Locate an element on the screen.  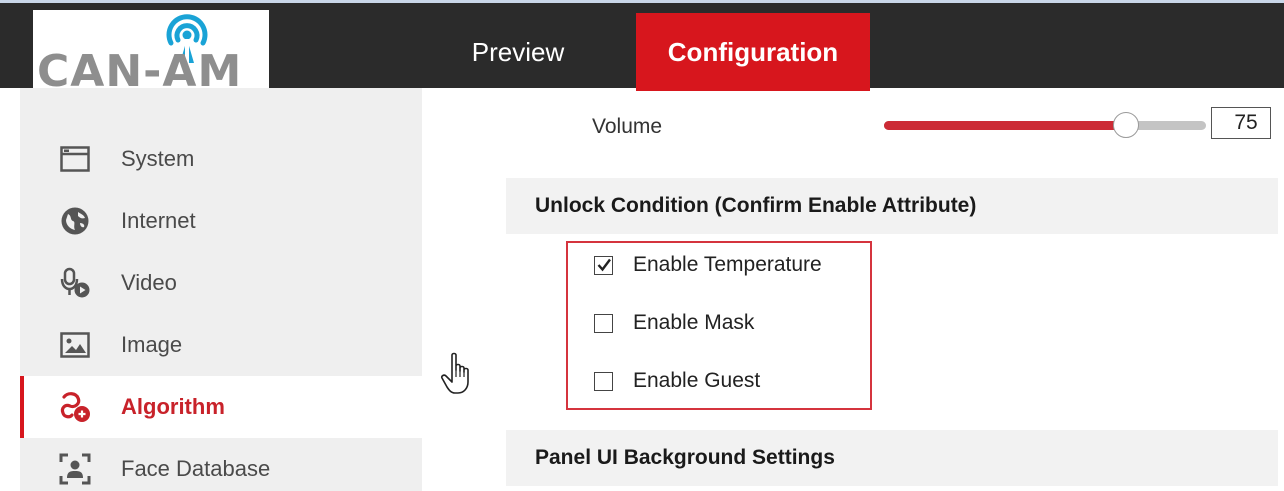
enable-guest-checkbox is located at coordinates (603, 381).